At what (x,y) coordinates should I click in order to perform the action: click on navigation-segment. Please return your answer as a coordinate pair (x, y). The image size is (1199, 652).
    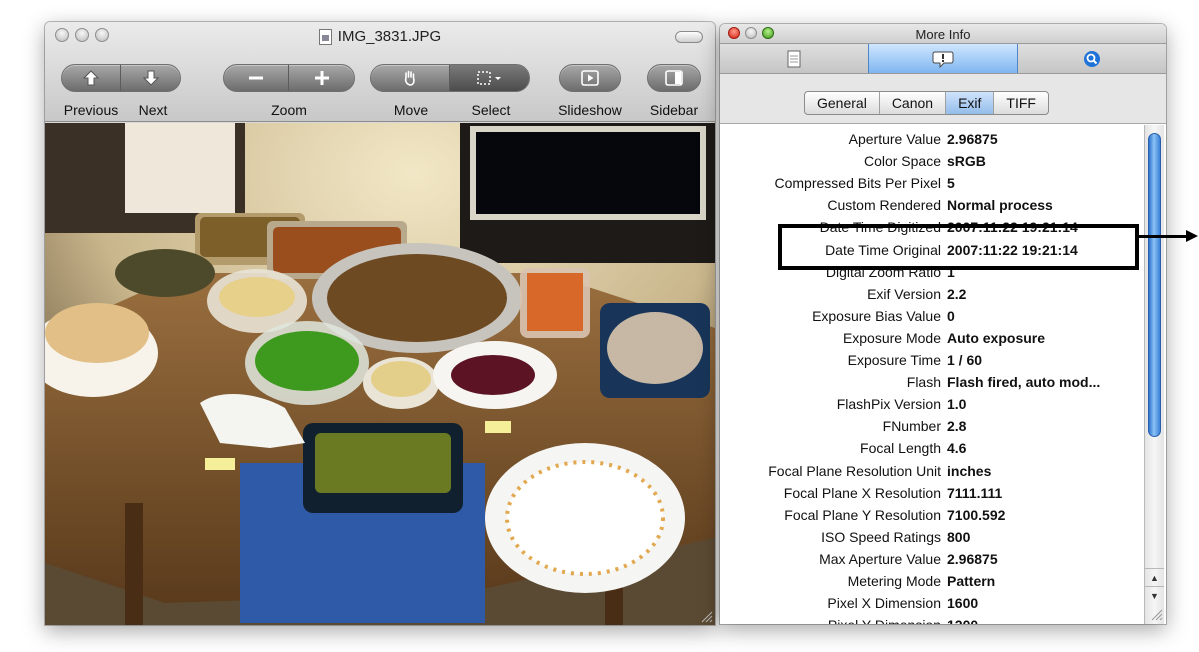
    Looking at the image, I should click on (121, 78).